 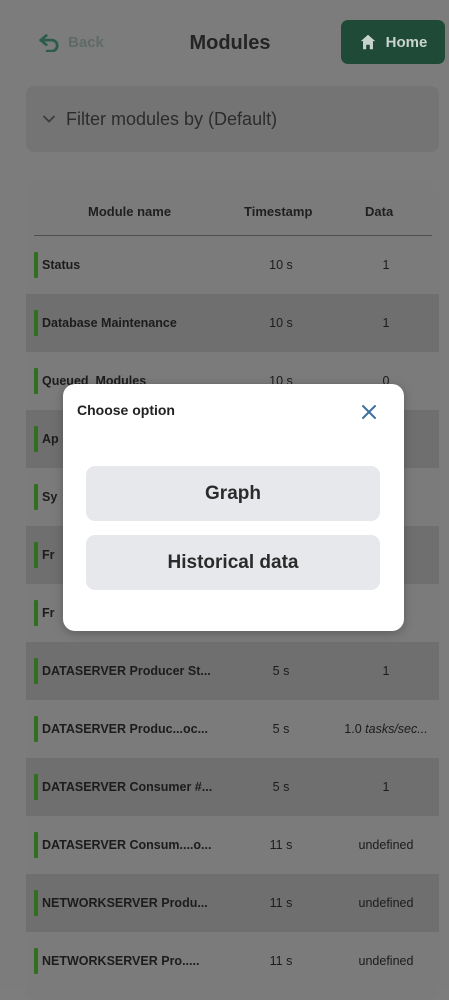 What do you see at coordinates (232, 671) in the screenshot?
I see `table-row: DATASERVER Producer St... 5 s 1` at bounding box center [232, 671].